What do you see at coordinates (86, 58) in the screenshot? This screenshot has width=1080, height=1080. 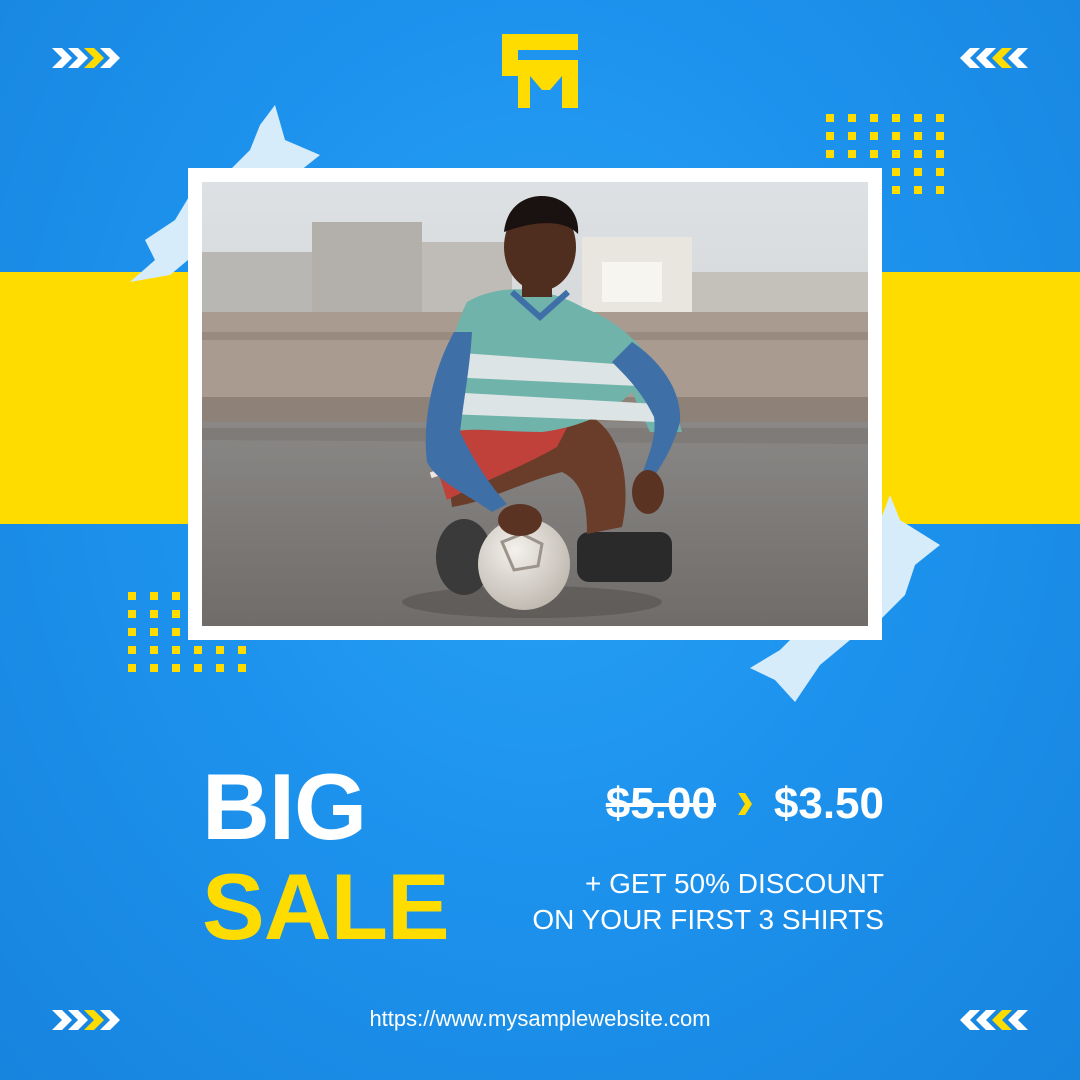 I see `chevron-arrows-icon-top-left` at bounding box center [86, 58].